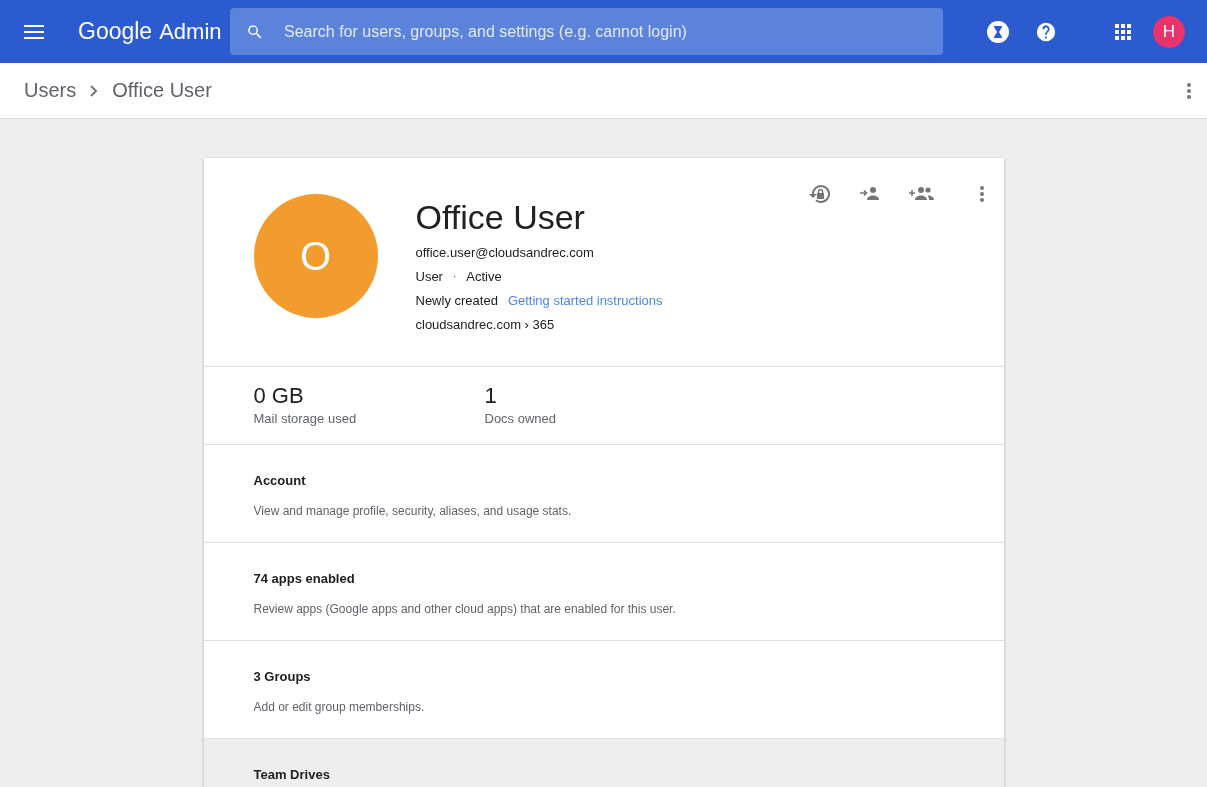 This screenshot has height=787, width=1207. I want to click on logo-text: Google, so click(115, 31).